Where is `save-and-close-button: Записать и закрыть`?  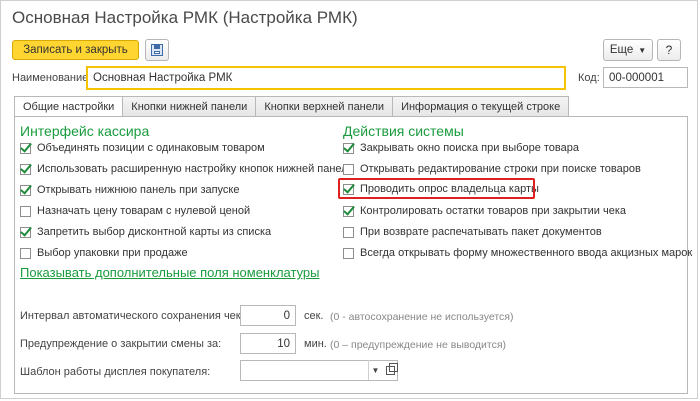 save-and-close-button: Записать и закрыть is located at coordinates (75, 50).